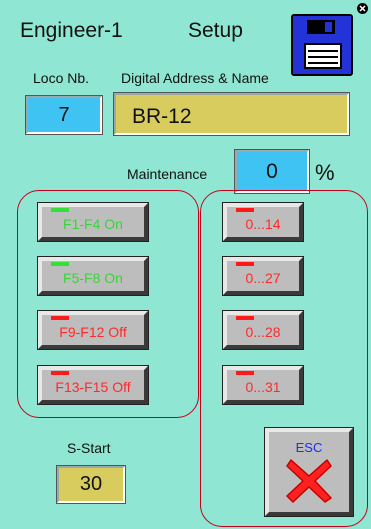 The height and width of the screenshot is (529, 371). Describe the element at coordinates (309, 481) in the screenshot. I see `red-x-icon` at that location.